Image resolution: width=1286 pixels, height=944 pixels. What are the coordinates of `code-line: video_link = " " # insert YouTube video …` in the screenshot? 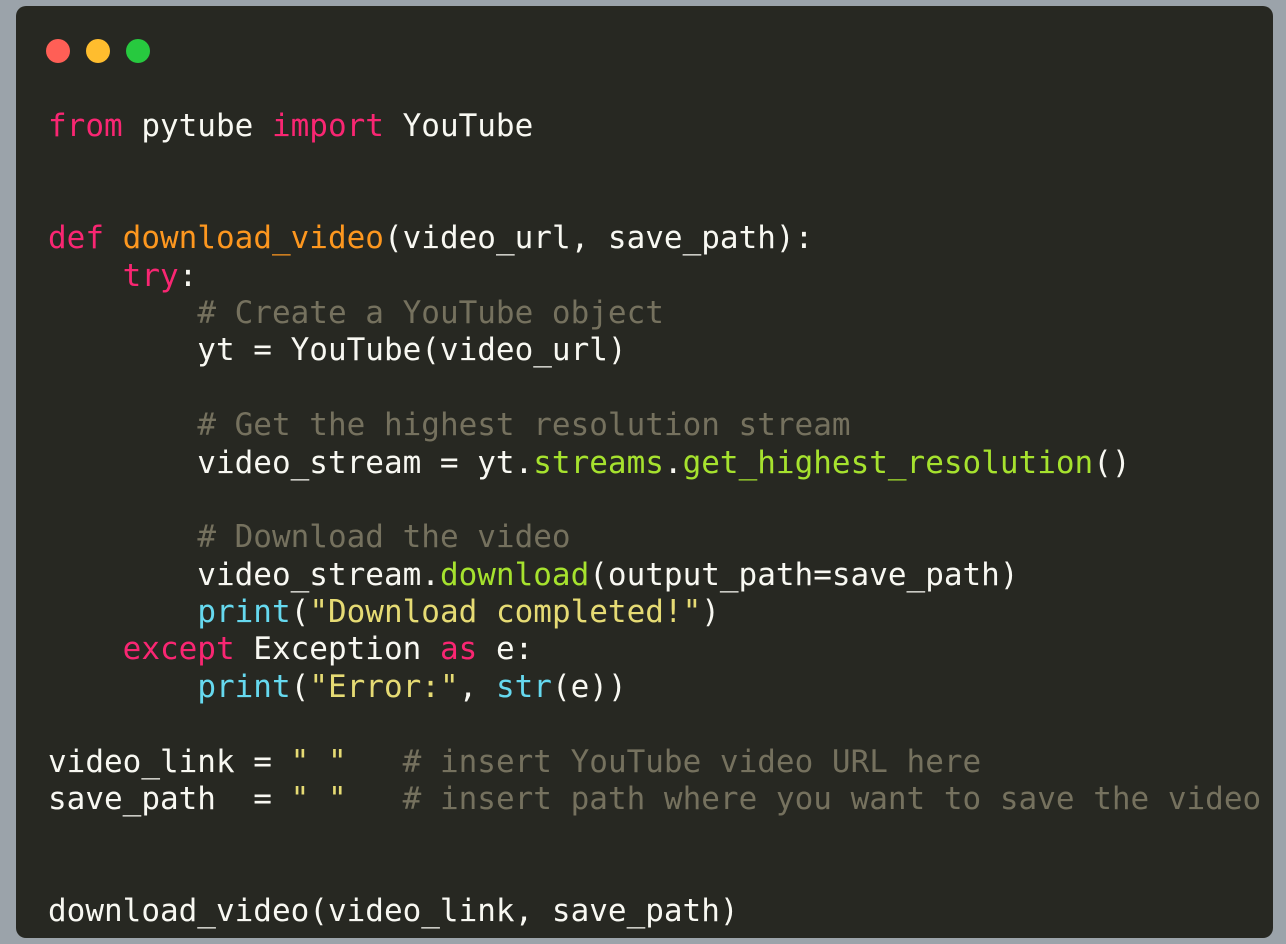 It's located at (654, 762).